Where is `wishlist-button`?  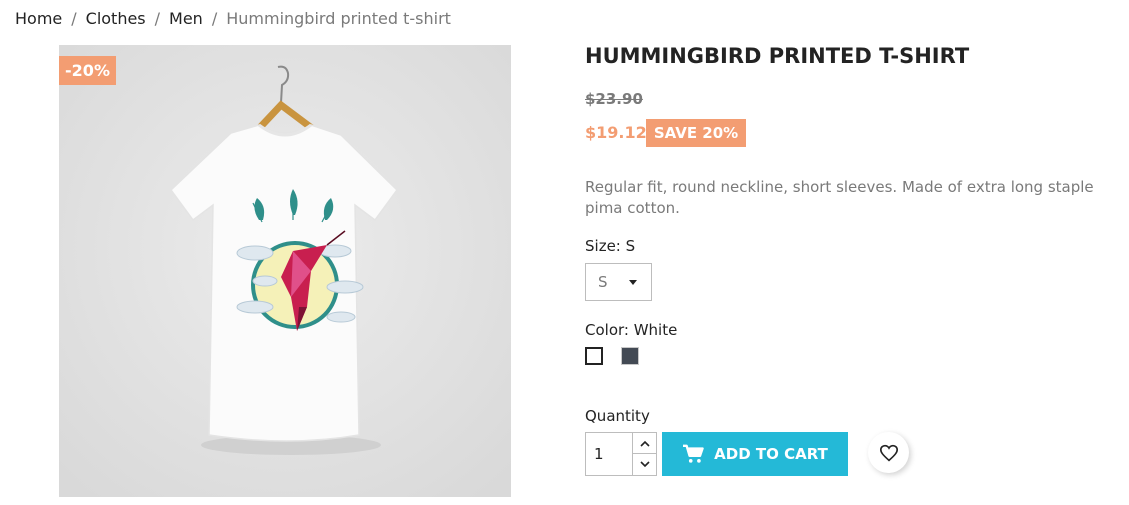
wishlist-button is located at coordinates (888, 452).